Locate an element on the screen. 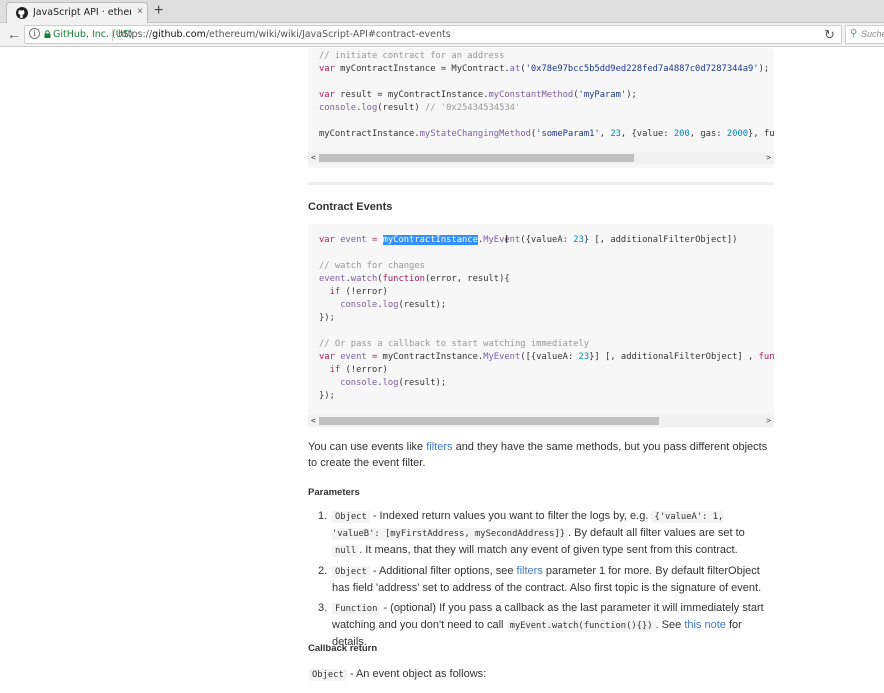 The width and height of the screenshot is (884, 693). tab-strip: JavaScript API · ethereum/... × + is located at coordinates (442, 11).